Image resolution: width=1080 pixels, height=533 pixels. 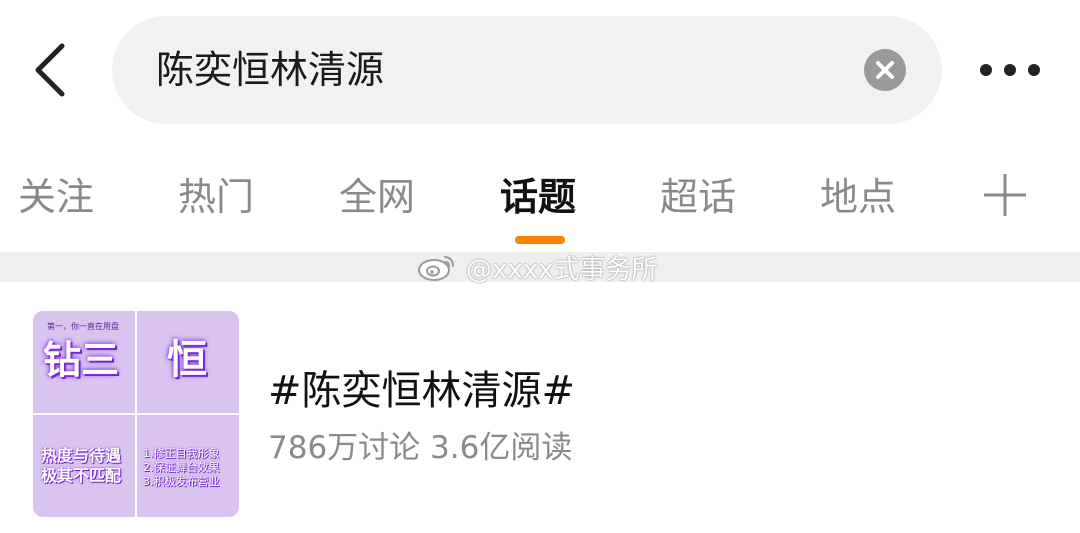 What do you see at coordinates (181, 467) in the screenshot?
I see `thumbnail-cell-4-line2: 2.保证舞台效果` at bounding box center [181, 467].